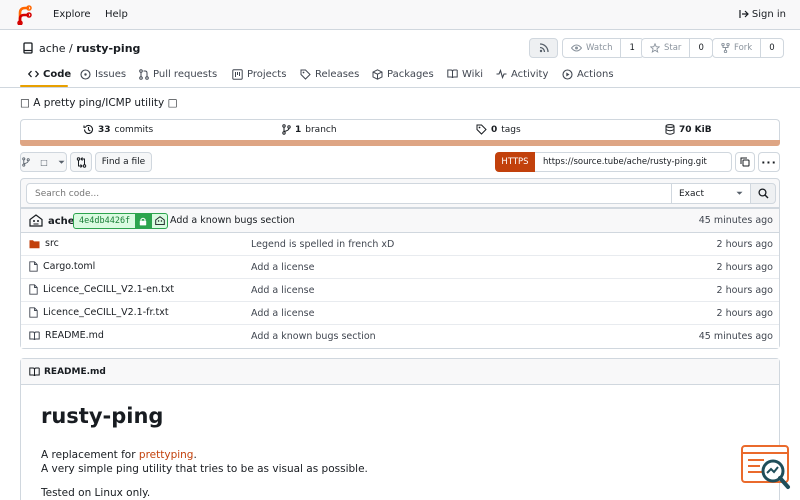  Describe the element at coordinates (631, 48) in the screenshot. I see `watch-count: 1` at that location.